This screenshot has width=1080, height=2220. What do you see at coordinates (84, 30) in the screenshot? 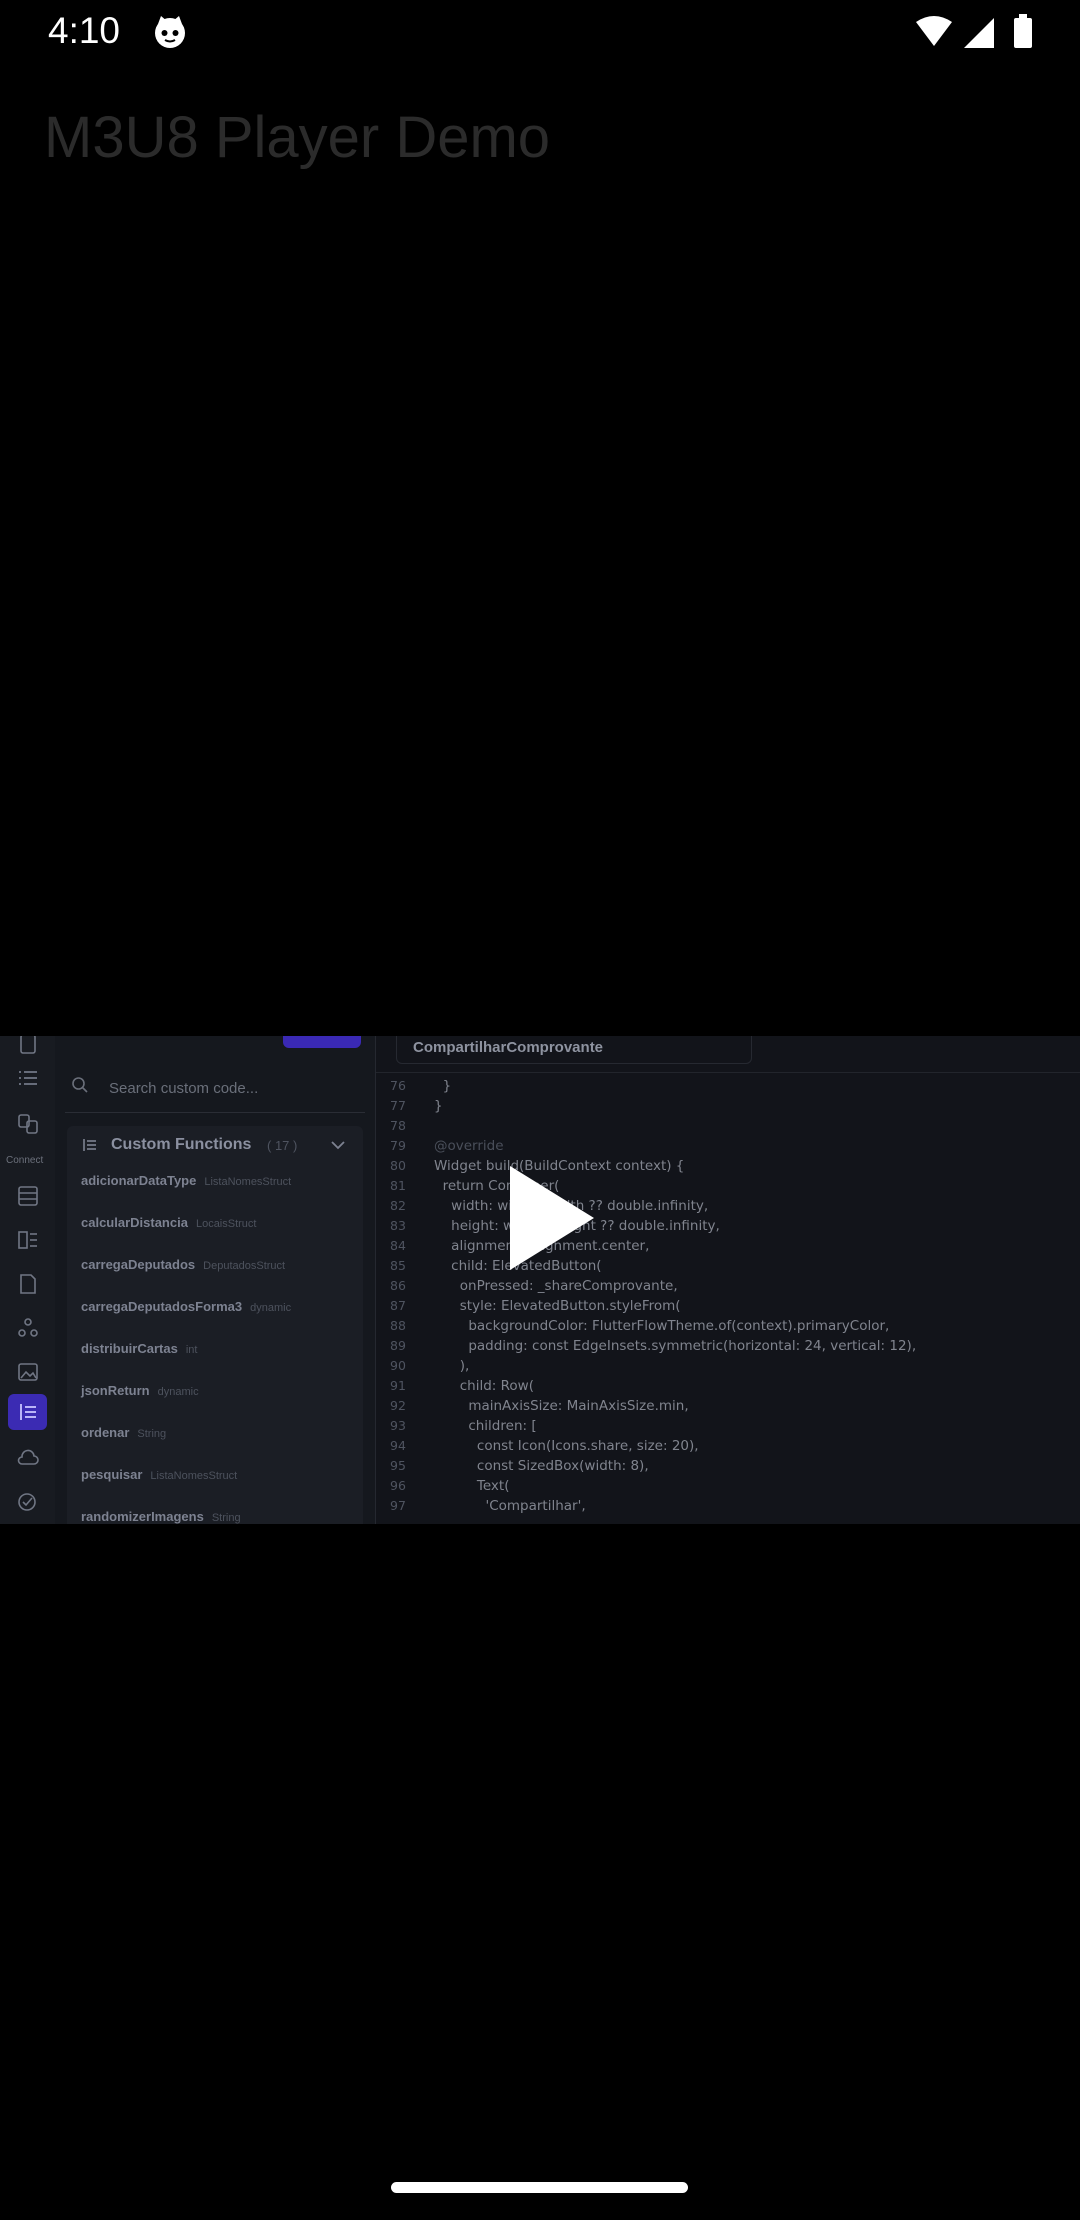
I see `status-time: 4:10` at bounding box center [84, 30].